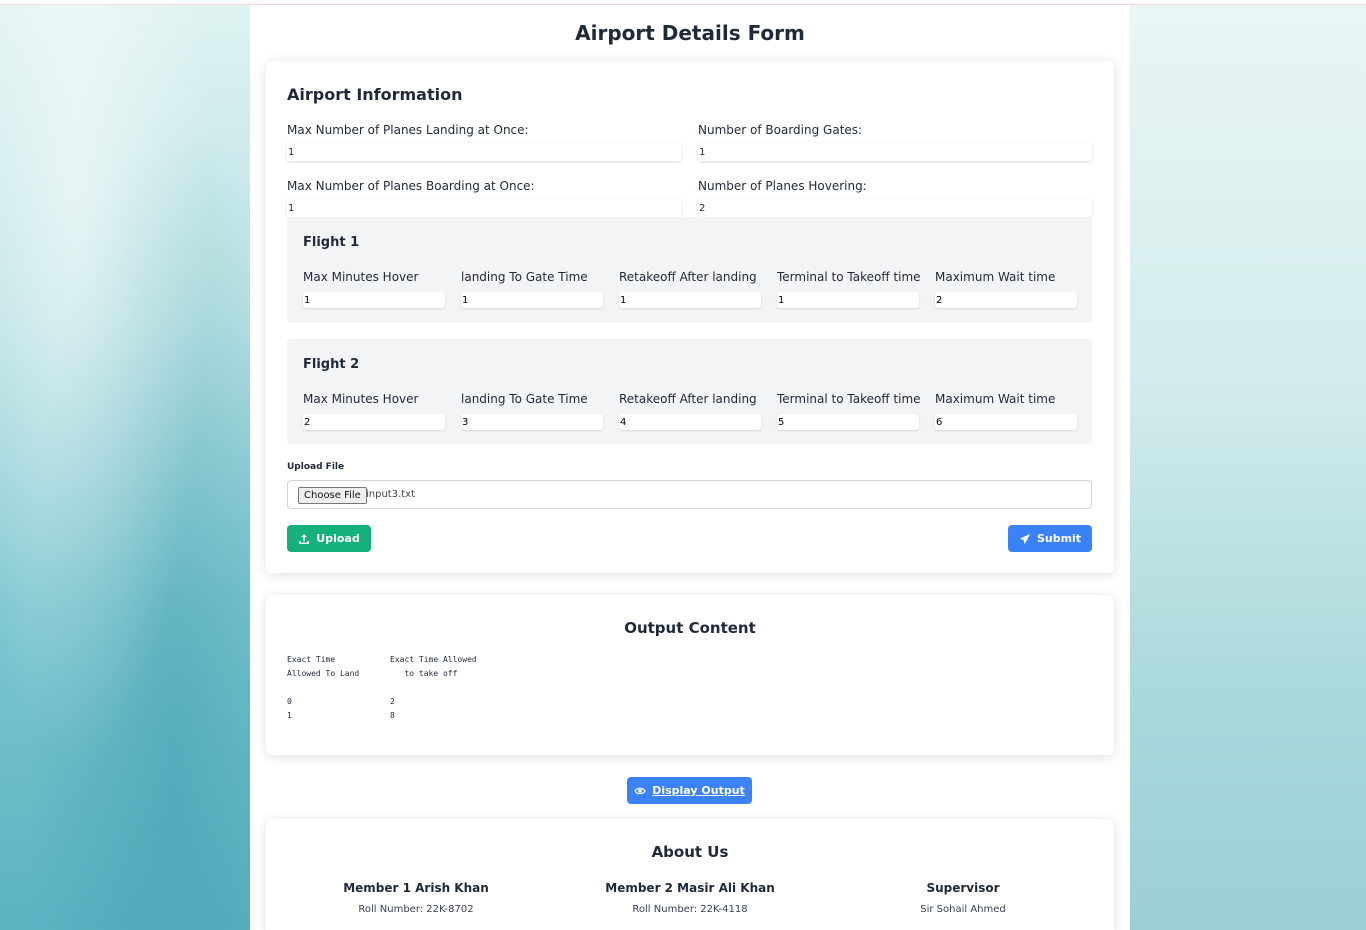  I want to click on output-land-value: 0, so click(289, 701).